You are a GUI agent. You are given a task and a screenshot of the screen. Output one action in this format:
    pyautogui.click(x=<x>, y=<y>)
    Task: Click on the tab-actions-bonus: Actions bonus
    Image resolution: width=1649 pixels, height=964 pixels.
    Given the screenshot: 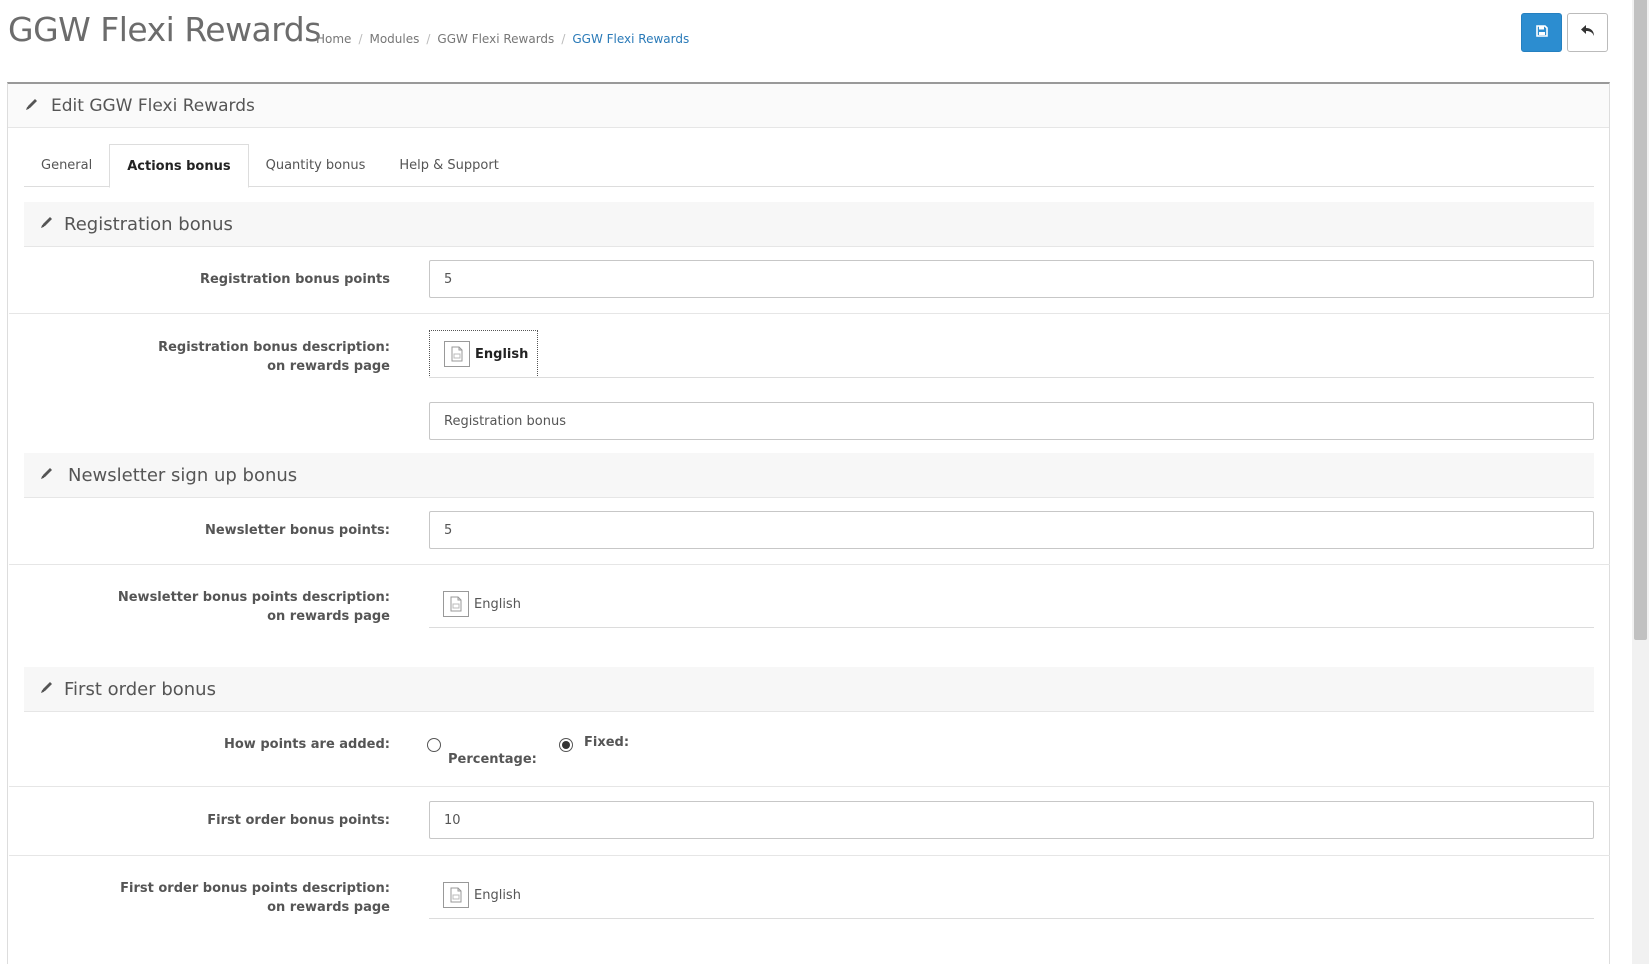 What is the action you would take?
    pyautogui.click(x=179, y=166)
    